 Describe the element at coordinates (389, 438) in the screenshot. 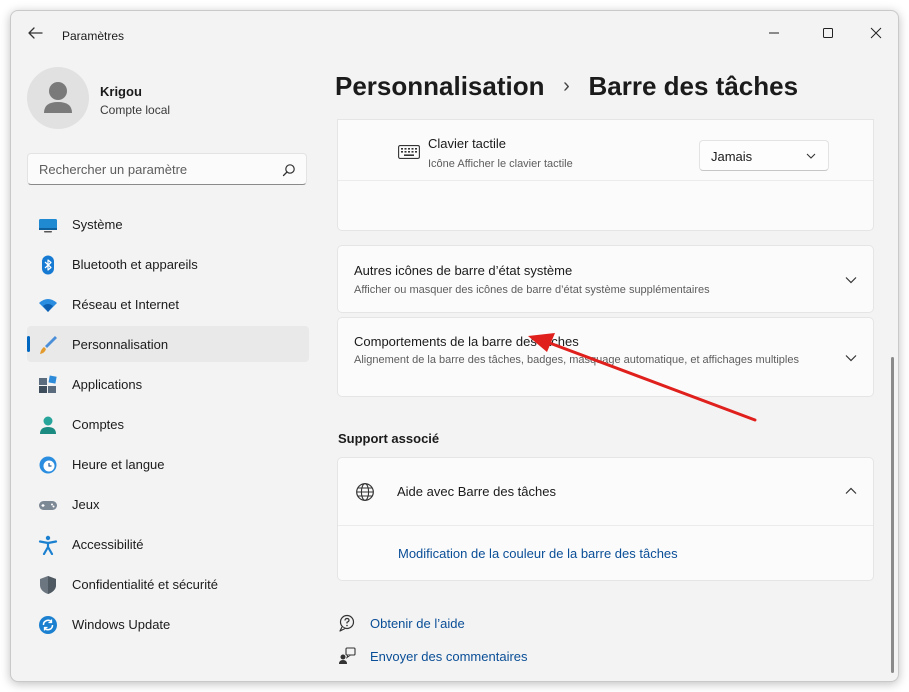

I see `section-title: Support associé` at that location.